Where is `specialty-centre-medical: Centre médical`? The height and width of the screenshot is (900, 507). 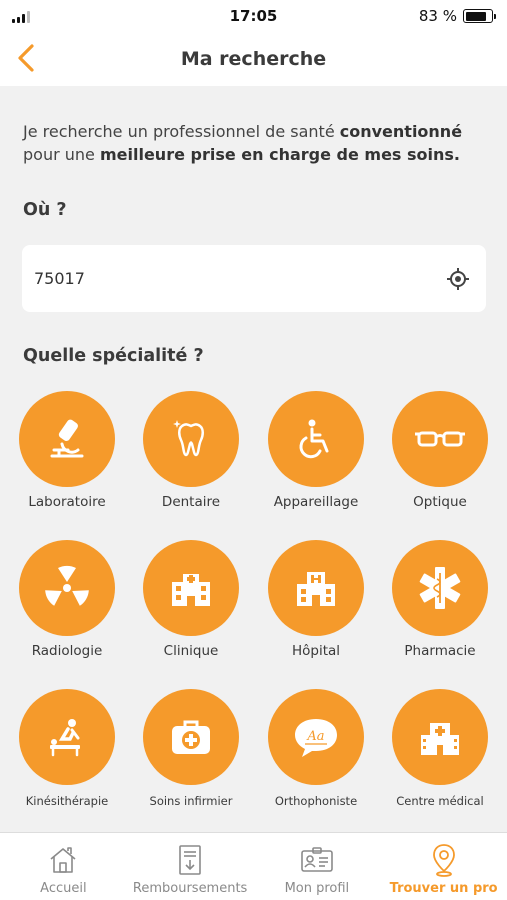
specialty-centre-medical: Centre médical is located at coordinates (440, 754).